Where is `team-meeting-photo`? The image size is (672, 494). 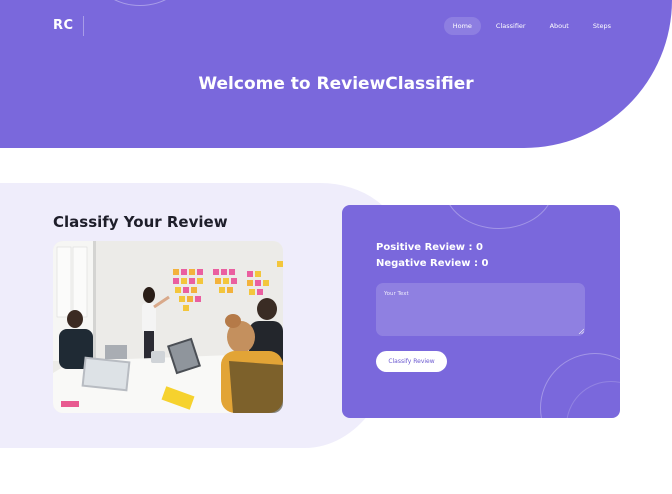 team-meeting-photo is located at coordinates (168, 327).